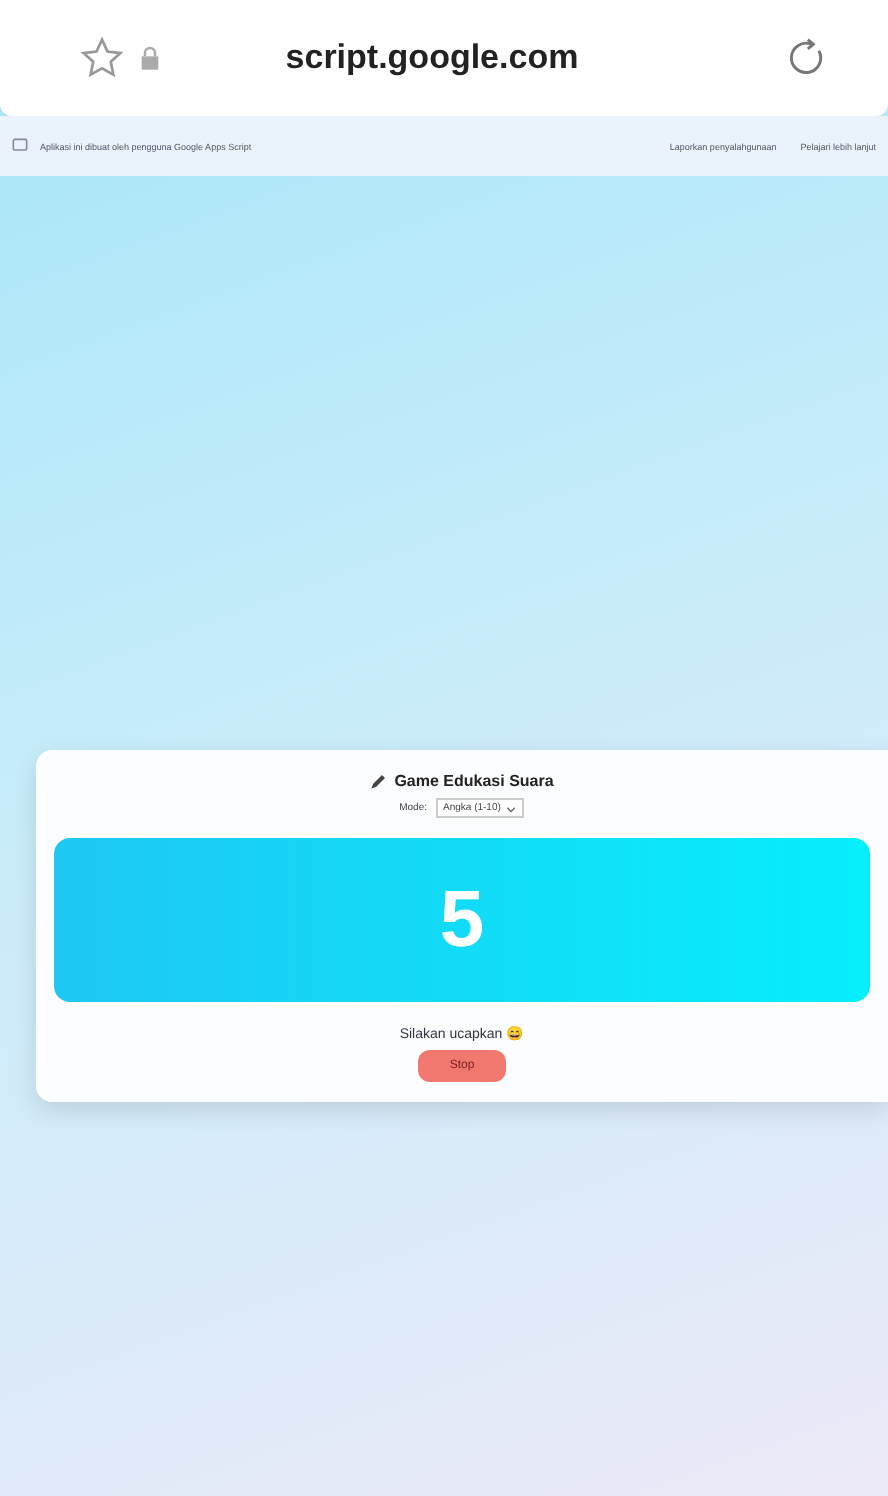 The width and height of the screenshot is (888, 1496). What do you see at coordinates (150, 58) in the screenshot?
I see `lock-icon` at bounding box center [150, 58].